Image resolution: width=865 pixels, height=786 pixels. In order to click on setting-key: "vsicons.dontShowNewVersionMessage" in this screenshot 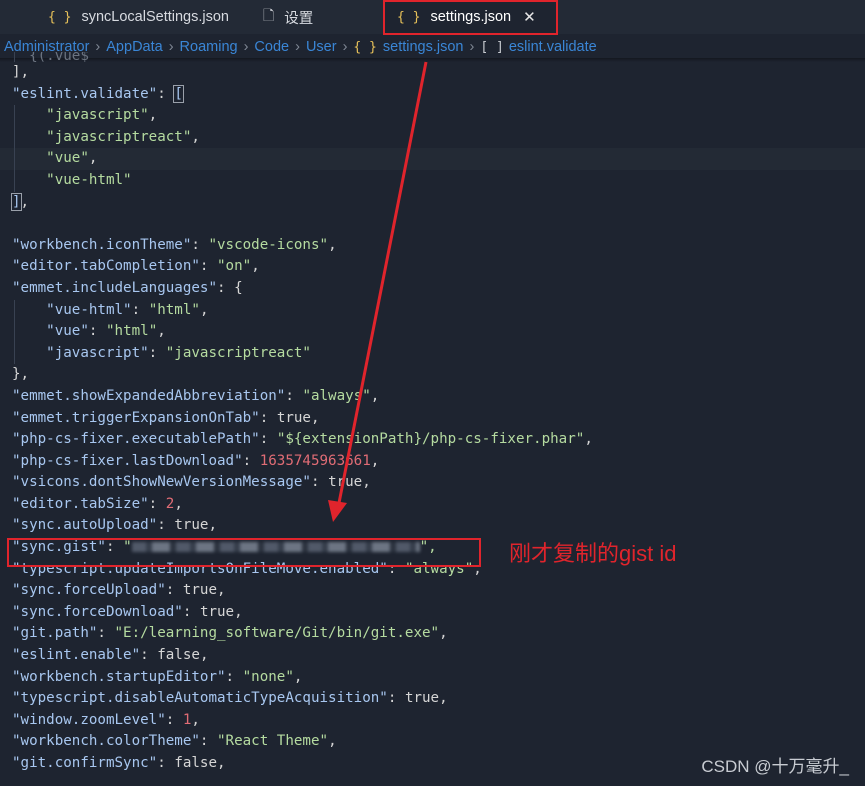, I will do `click(161, 482)`.